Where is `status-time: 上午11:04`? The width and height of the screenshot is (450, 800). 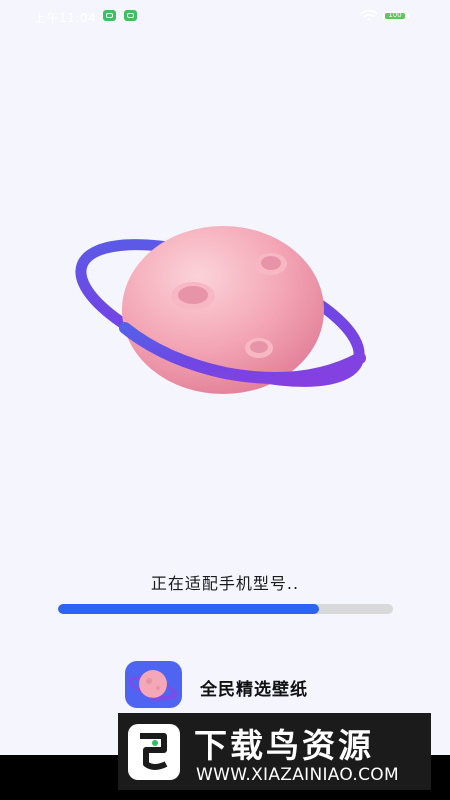 status-time: 上午11:04 is located at coordinates (65, 18).